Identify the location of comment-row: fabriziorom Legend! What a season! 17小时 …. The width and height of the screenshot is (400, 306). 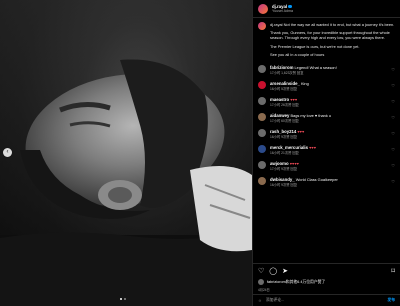
(326, 70).